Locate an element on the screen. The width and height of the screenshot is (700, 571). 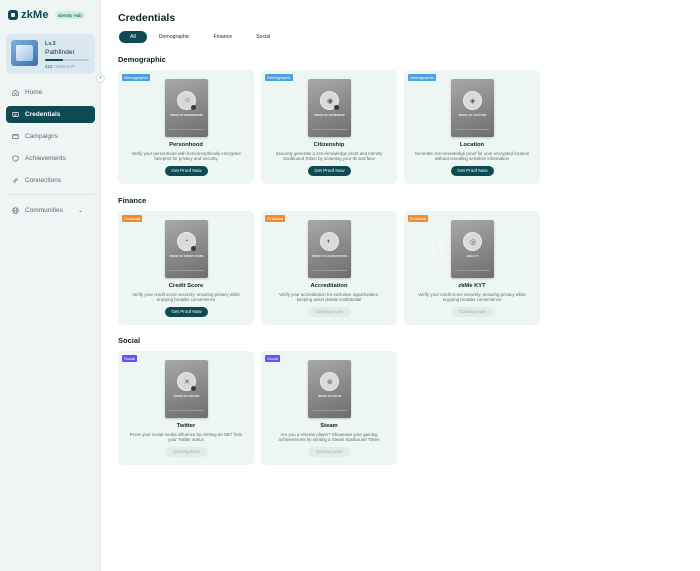
card-title: Accreditation is located at coordinates (329, 286).